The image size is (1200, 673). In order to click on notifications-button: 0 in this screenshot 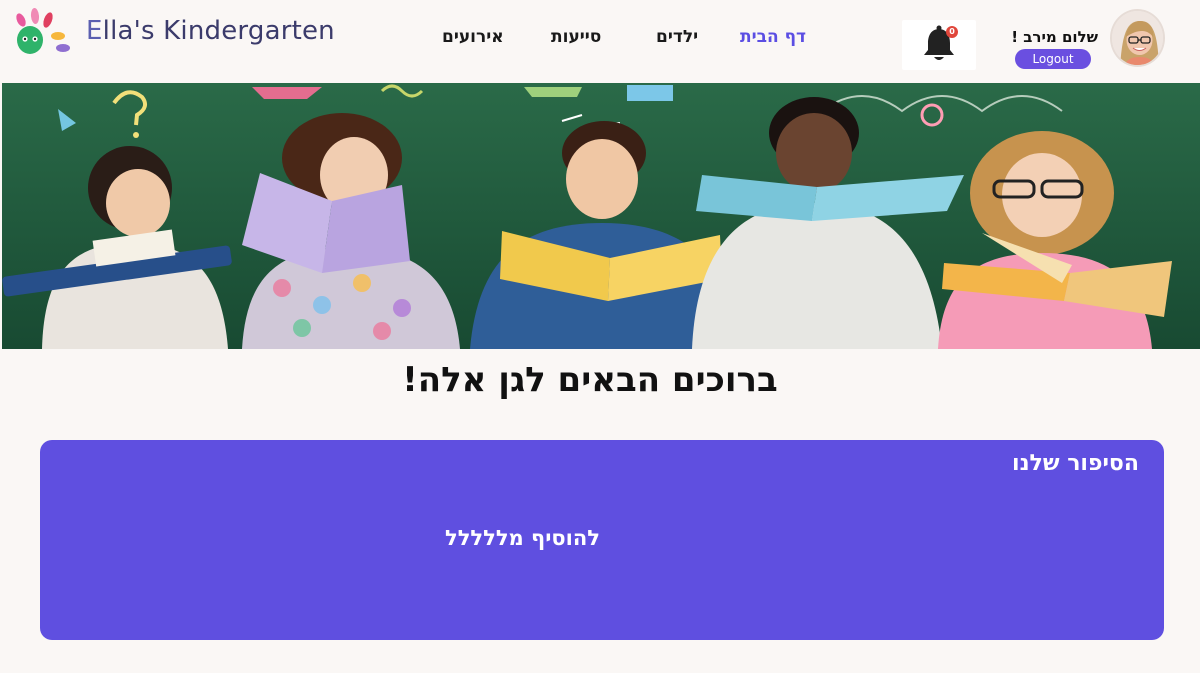, I will do `click(939, 45)`.